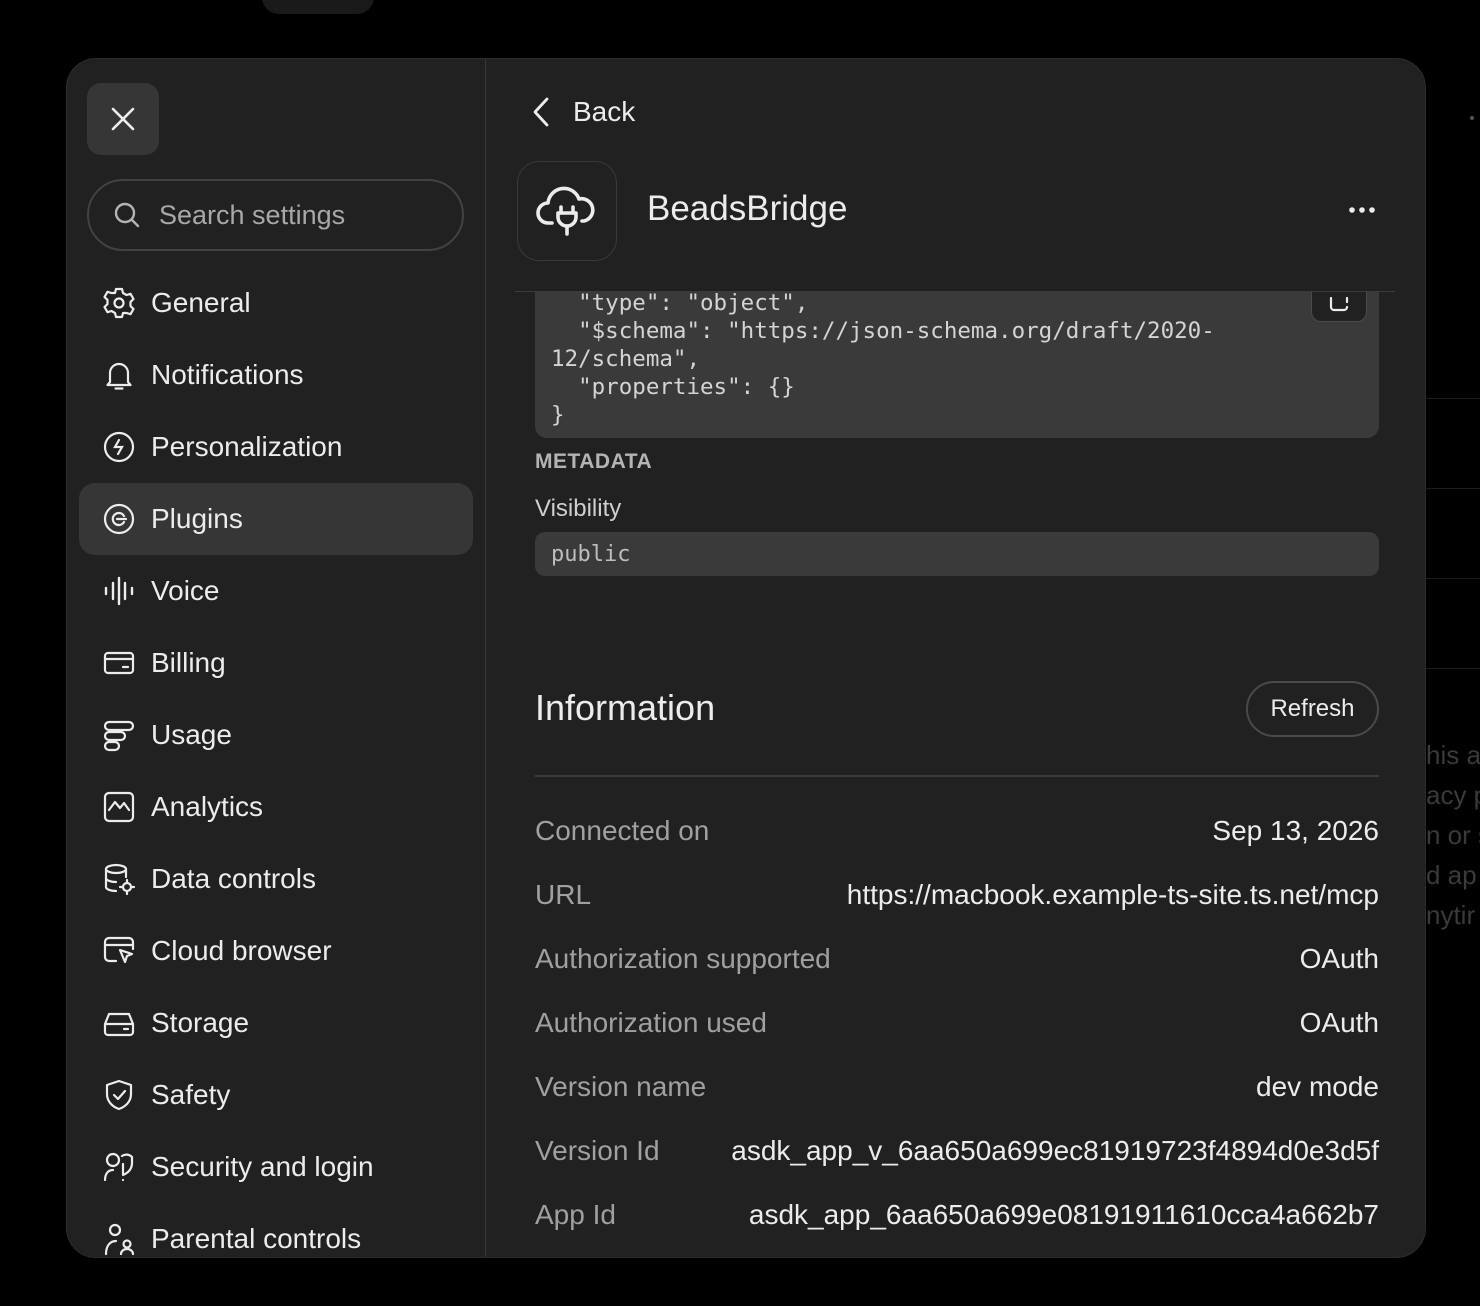 The image size is (1480, 1306). I want to click on search-settings, so click(275, 215).